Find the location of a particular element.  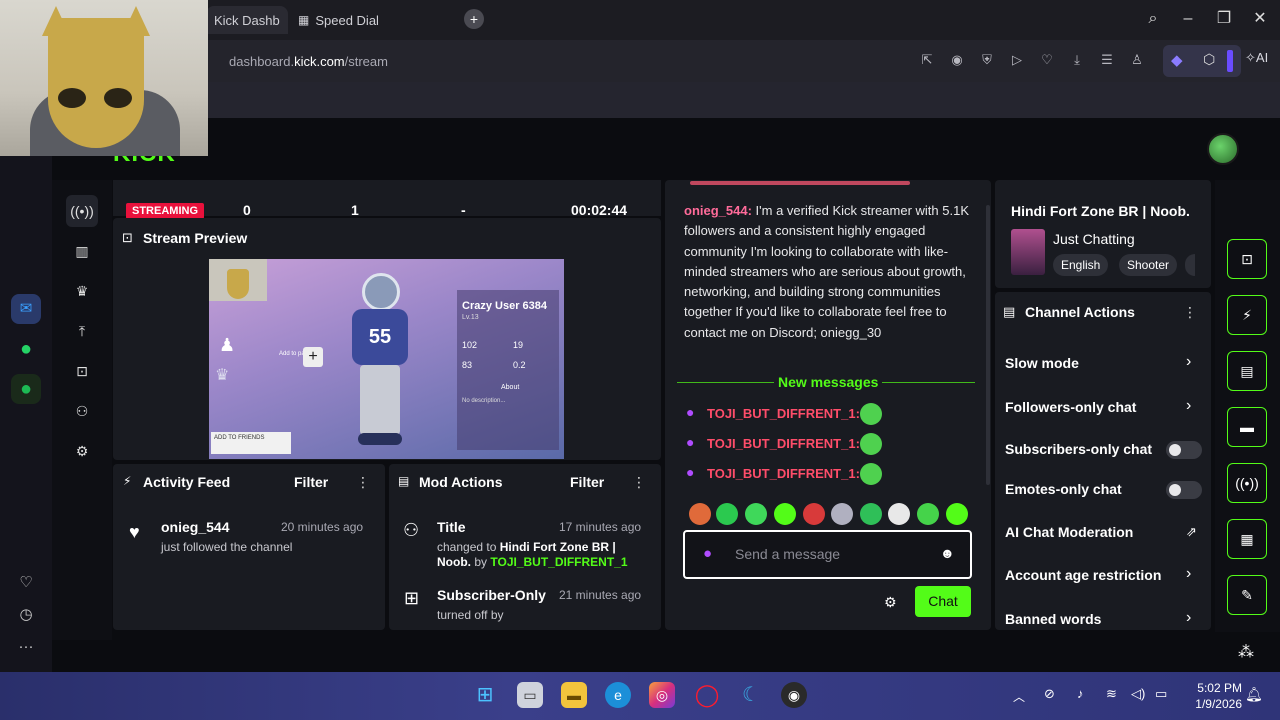

channel-actions-more-icon: ⋮ is located at coordinates (1190, 312).